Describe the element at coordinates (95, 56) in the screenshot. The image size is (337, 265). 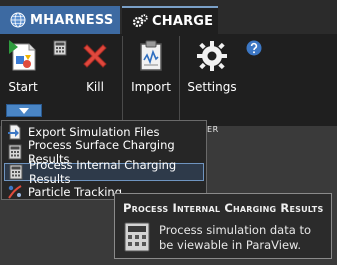
I see `close-x-icon` at that location.